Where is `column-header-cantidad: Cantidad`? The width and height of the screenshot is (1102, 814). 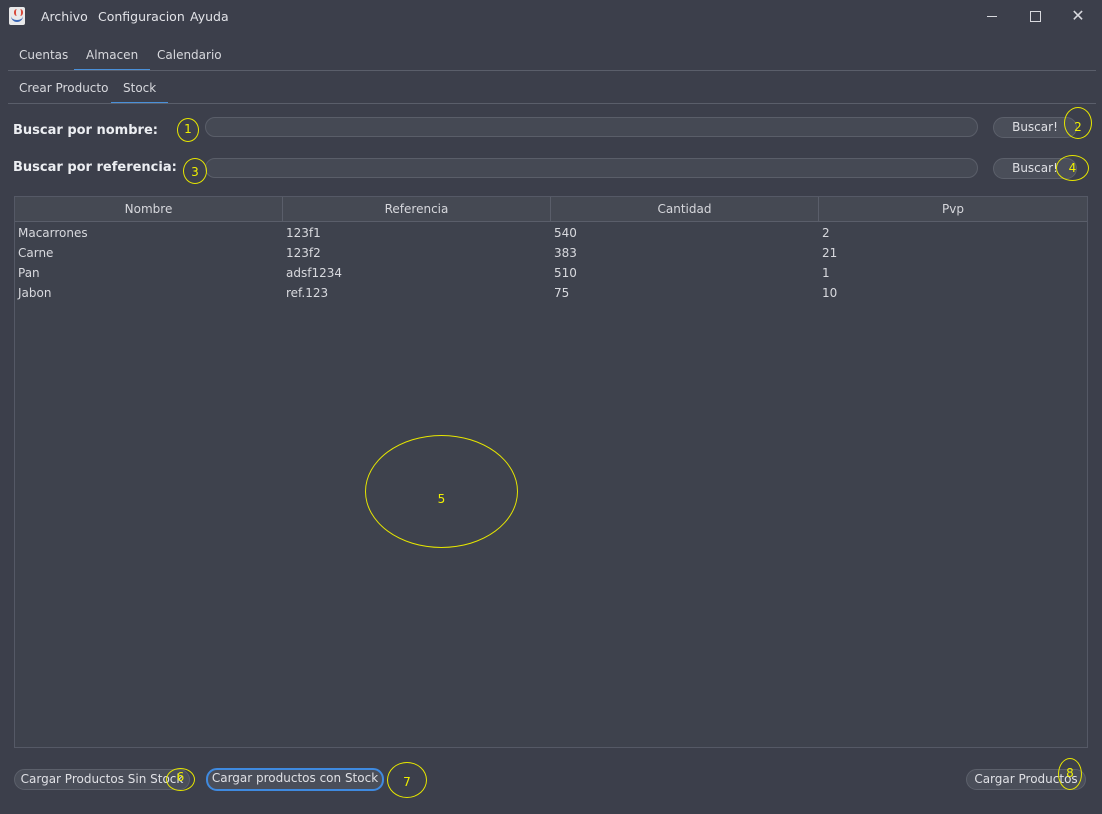 column-header-cantidad: Cantidad is located at coordinates (685, 209).